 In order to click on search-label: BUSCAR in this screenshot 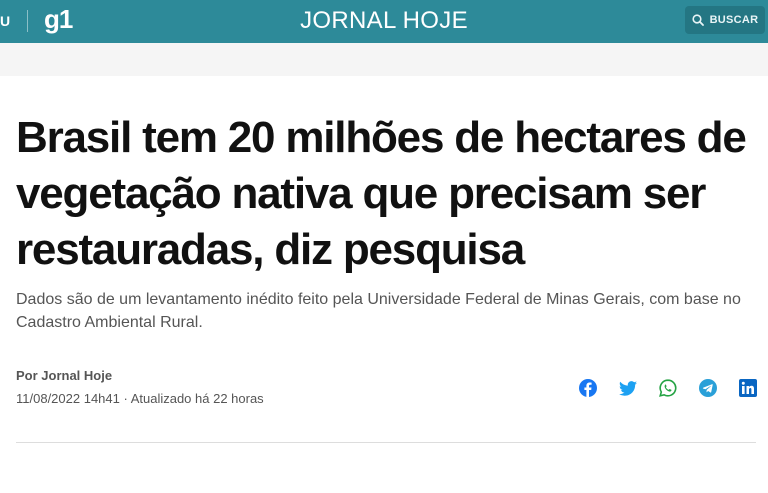, I will do `click(734, 20)`.